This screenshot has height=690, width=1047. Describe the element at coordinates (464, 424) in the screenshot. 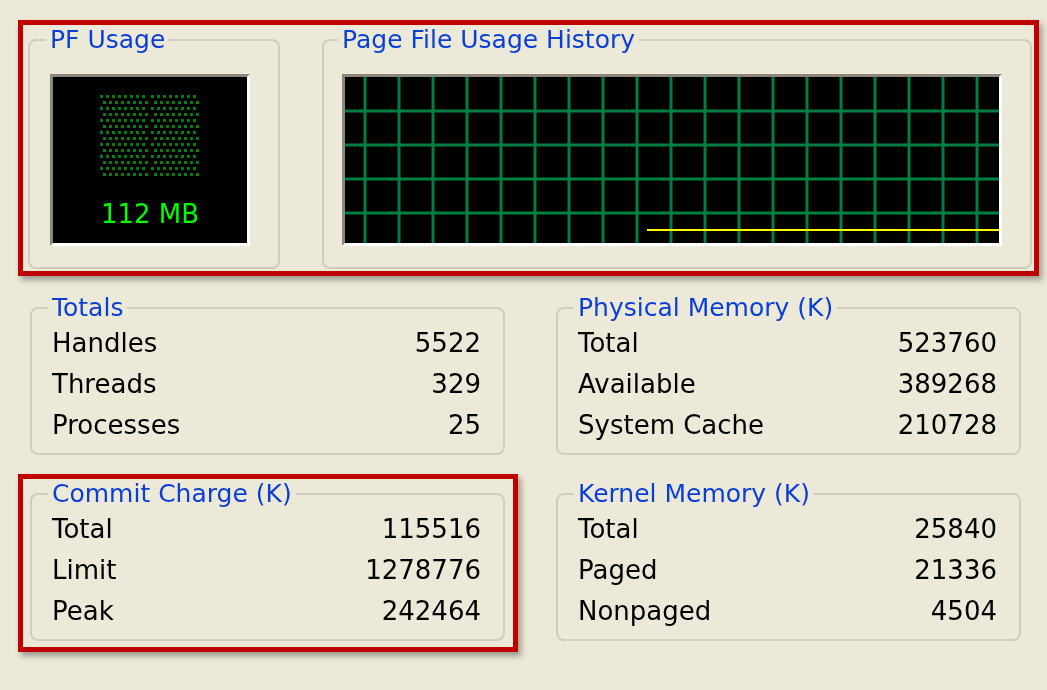

I see `stat-value: 25` at that location.